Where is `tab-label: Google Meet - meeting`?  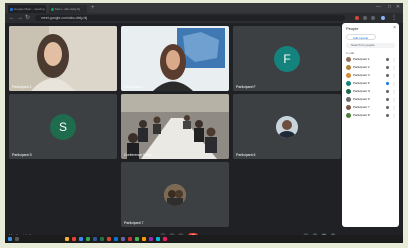
tab-label: Google Meet - meeting is located at coordinates (29, 9).